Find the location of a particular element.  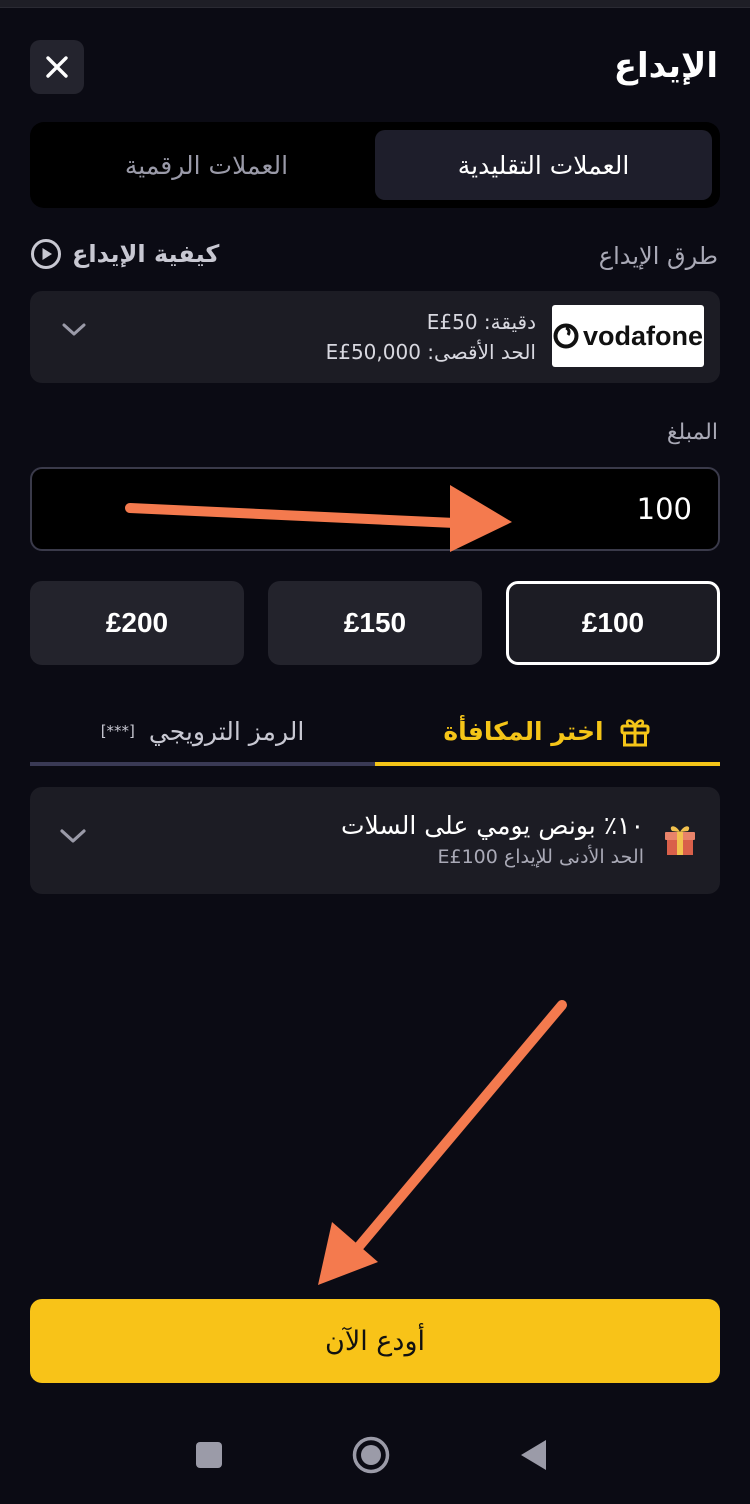

currency-tabs: العملات التقليدية العملات الرقمية is located at coordinates (375, 165).